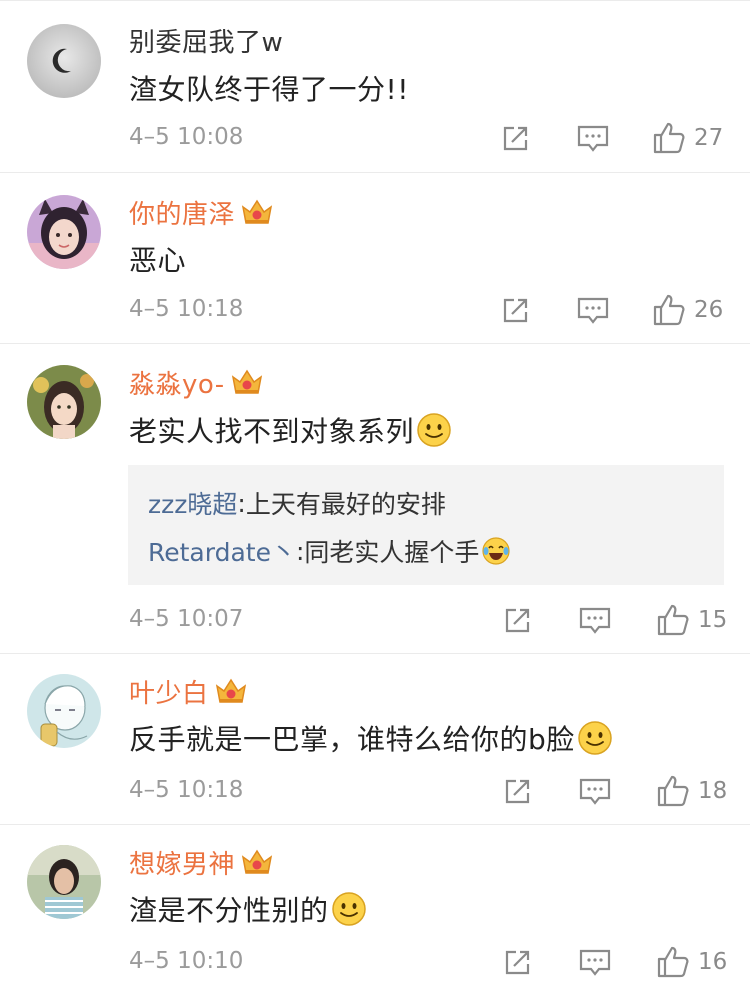  What do you see at coordinates (186, 961) in the screenshot?
I see `timestamp: 4–5 10:10` at bounding box center [186, 961].